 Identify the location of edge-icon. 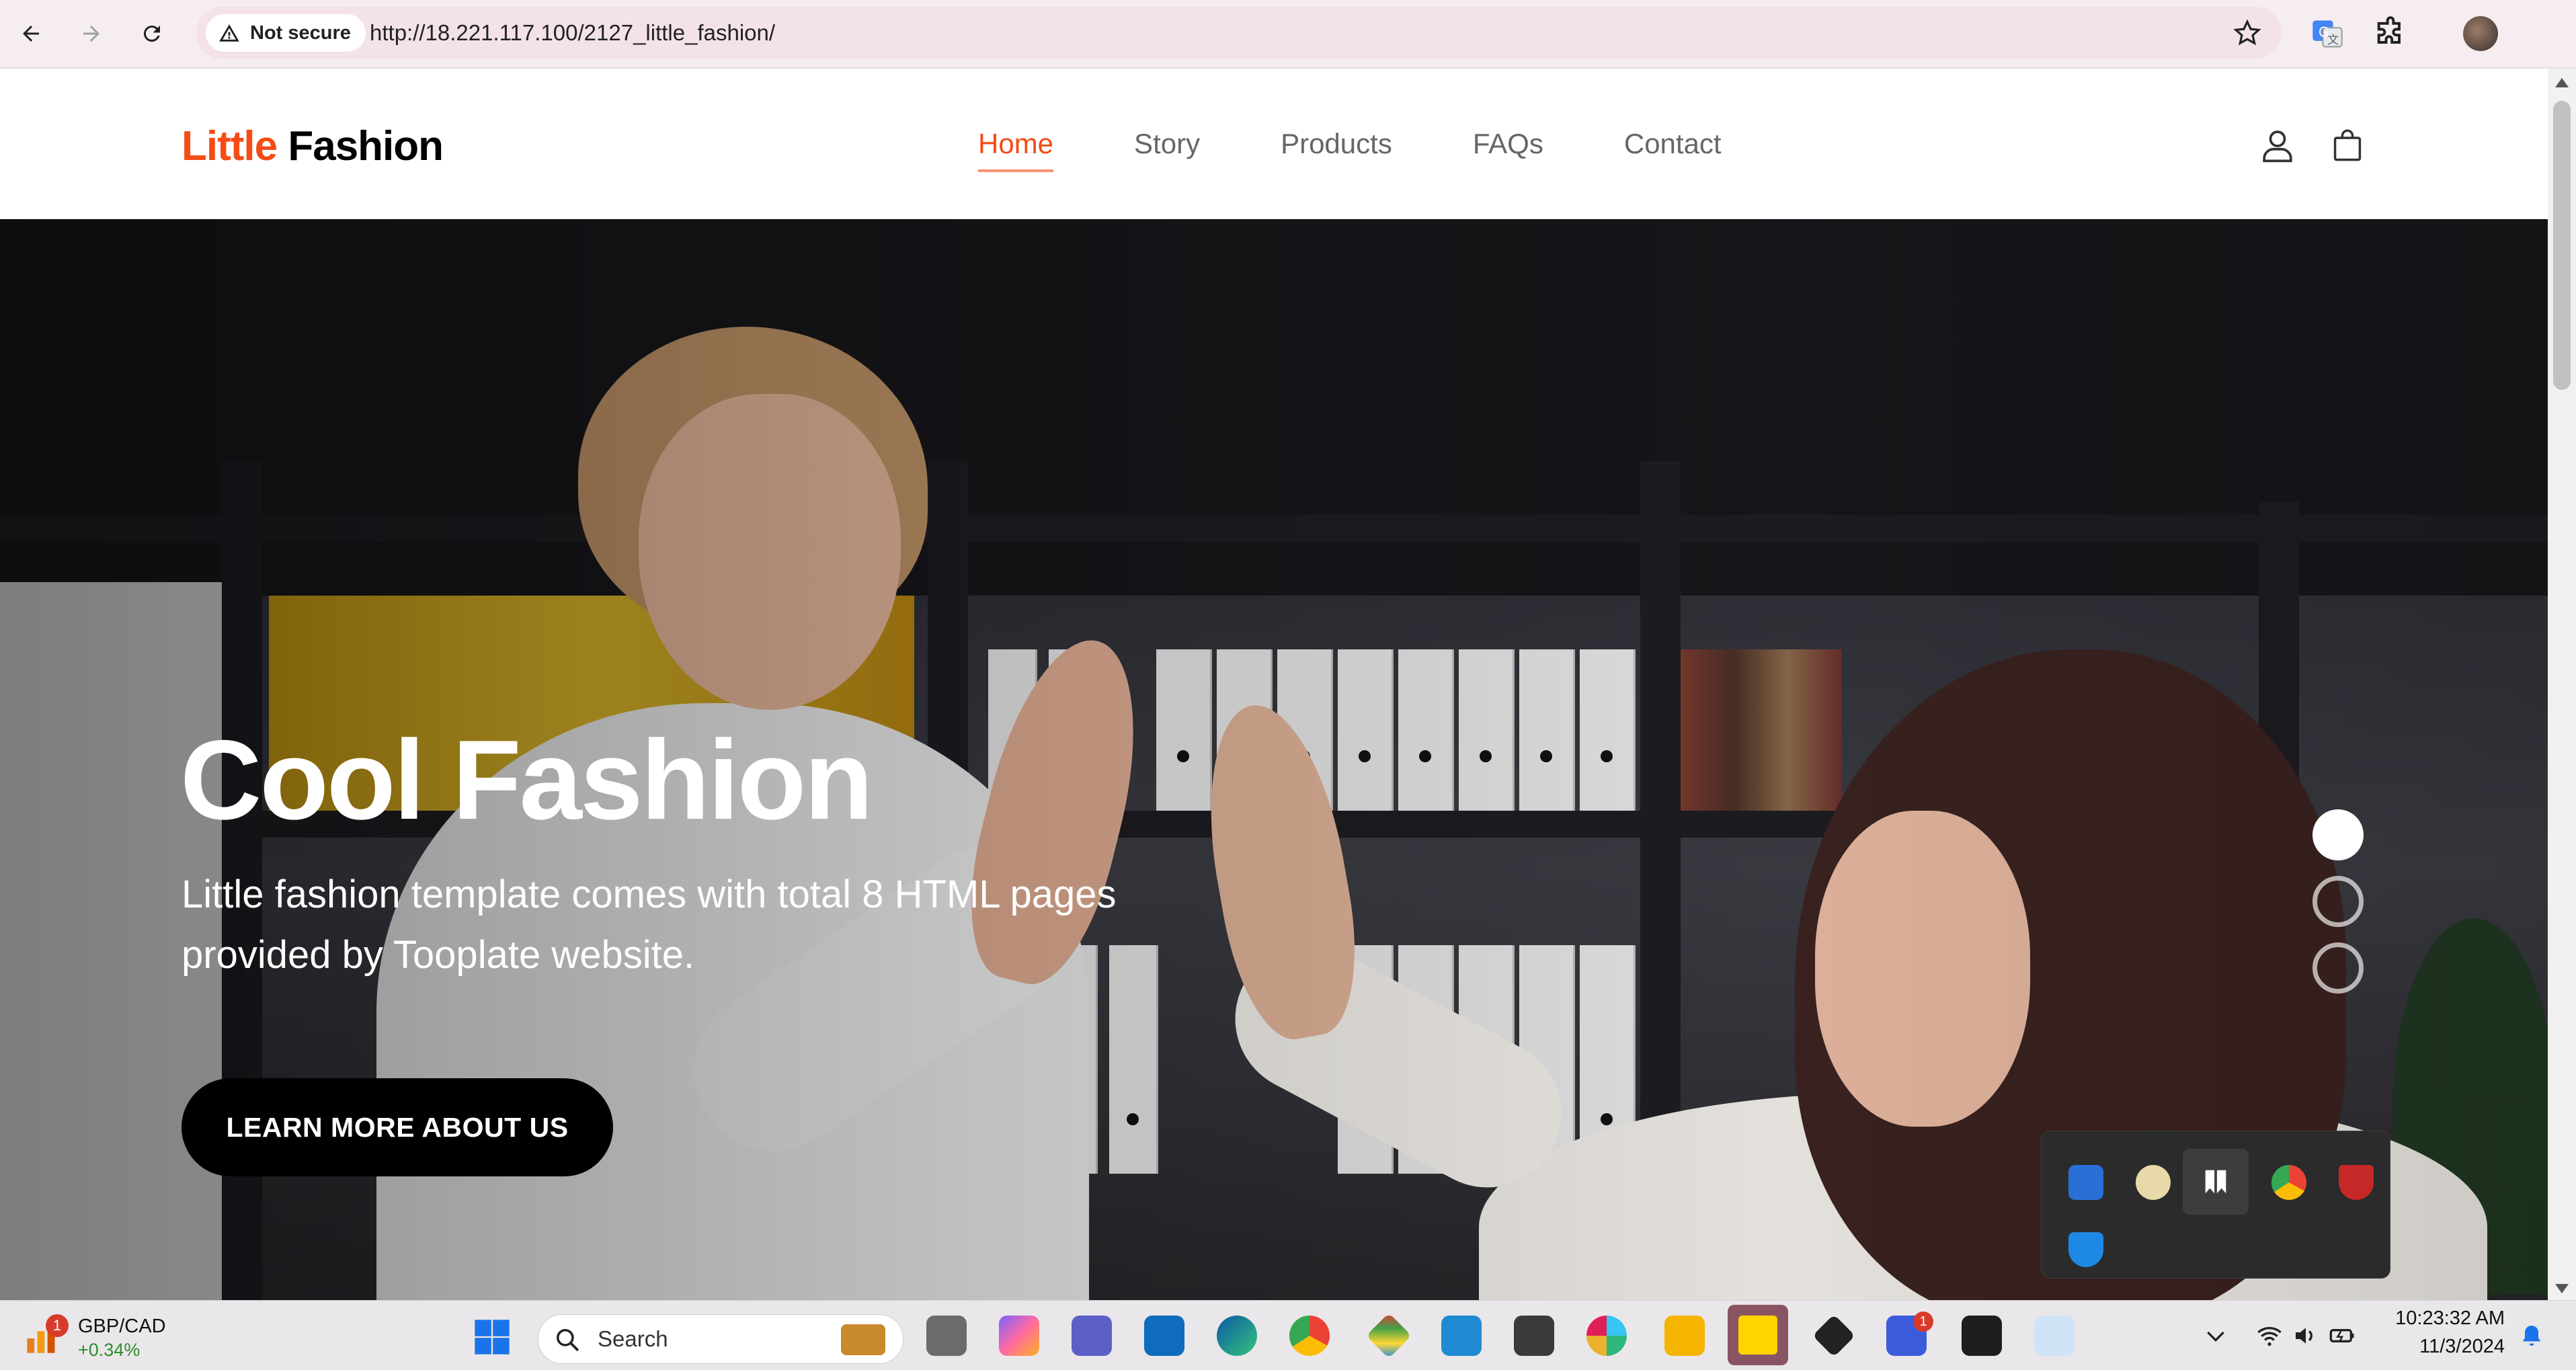
(1237, 1336).